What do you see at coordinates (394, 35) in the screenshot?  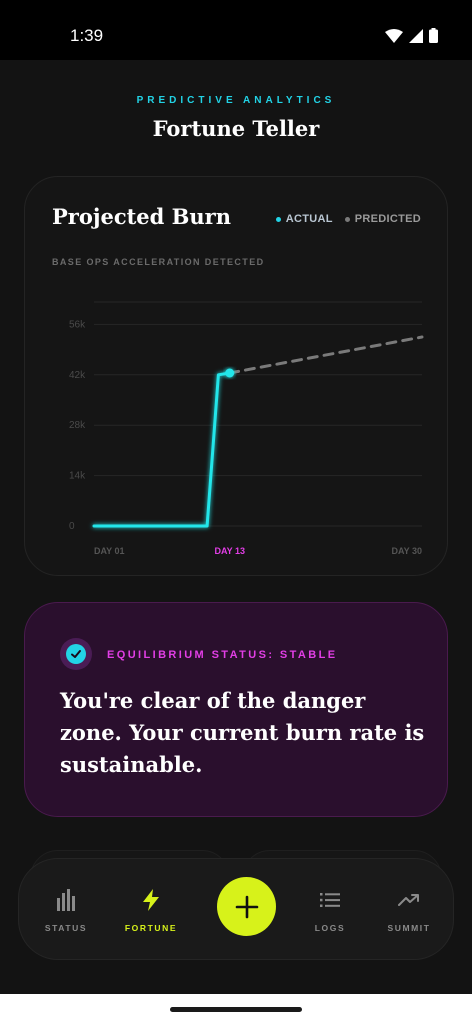 I see `wifi-icon` at bounding box center [394, 35].